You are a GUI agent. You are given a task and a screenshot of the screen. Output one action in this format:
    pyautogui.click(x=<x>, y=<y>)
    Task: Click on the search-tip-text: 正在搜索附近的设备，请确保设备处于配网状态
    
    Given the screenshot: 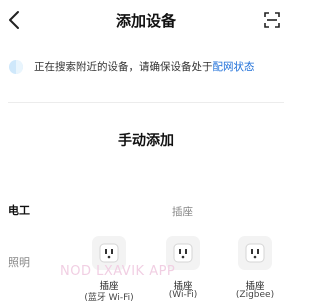 What is the action you would take?
    pyautogui.click(x=144, y=66)
    